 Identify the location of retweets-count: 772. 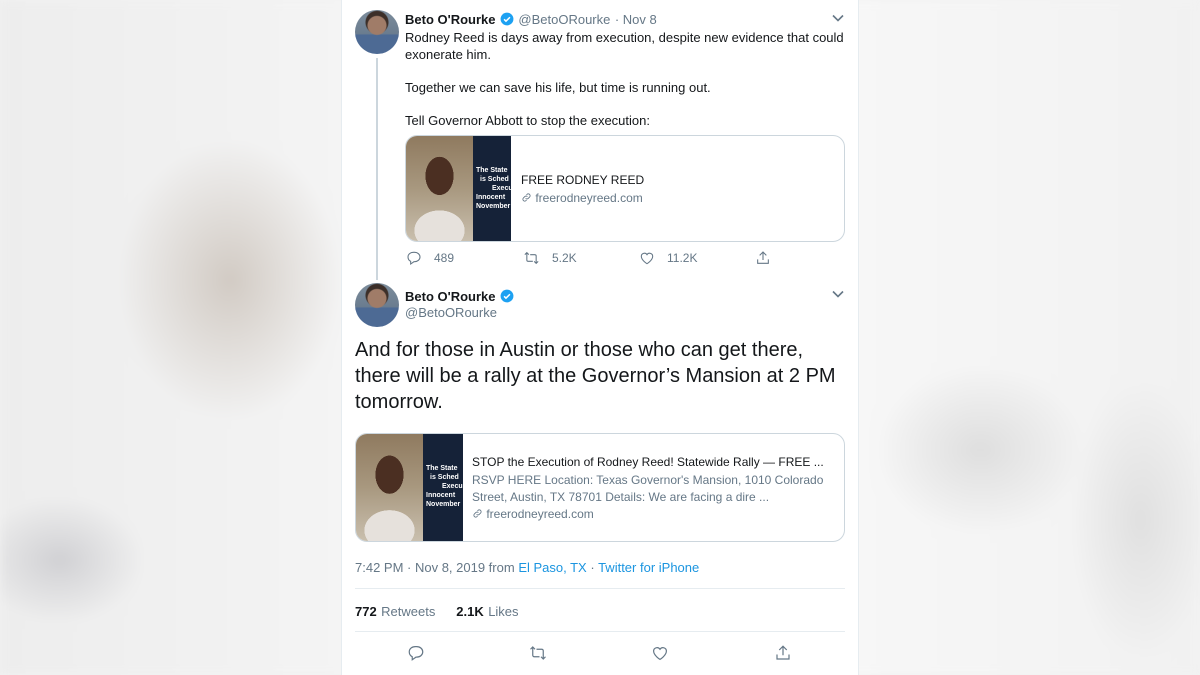
(366, 611).